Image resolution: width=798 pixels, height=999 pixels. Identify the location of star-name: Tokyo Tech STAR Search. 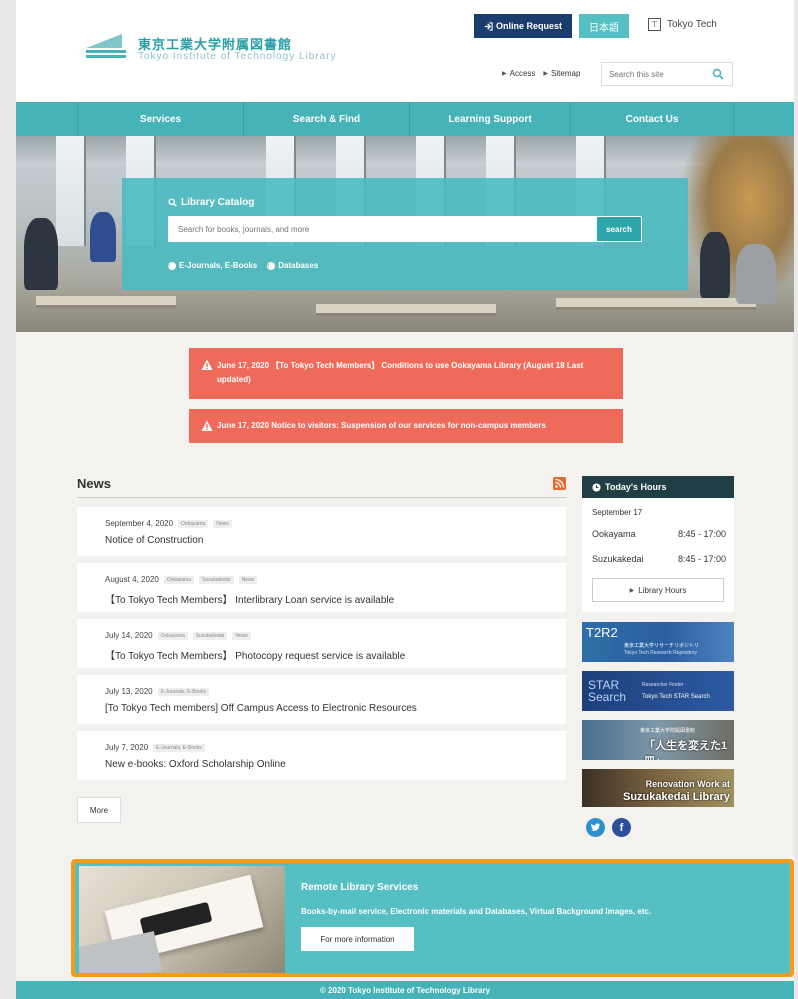
(676, 697).